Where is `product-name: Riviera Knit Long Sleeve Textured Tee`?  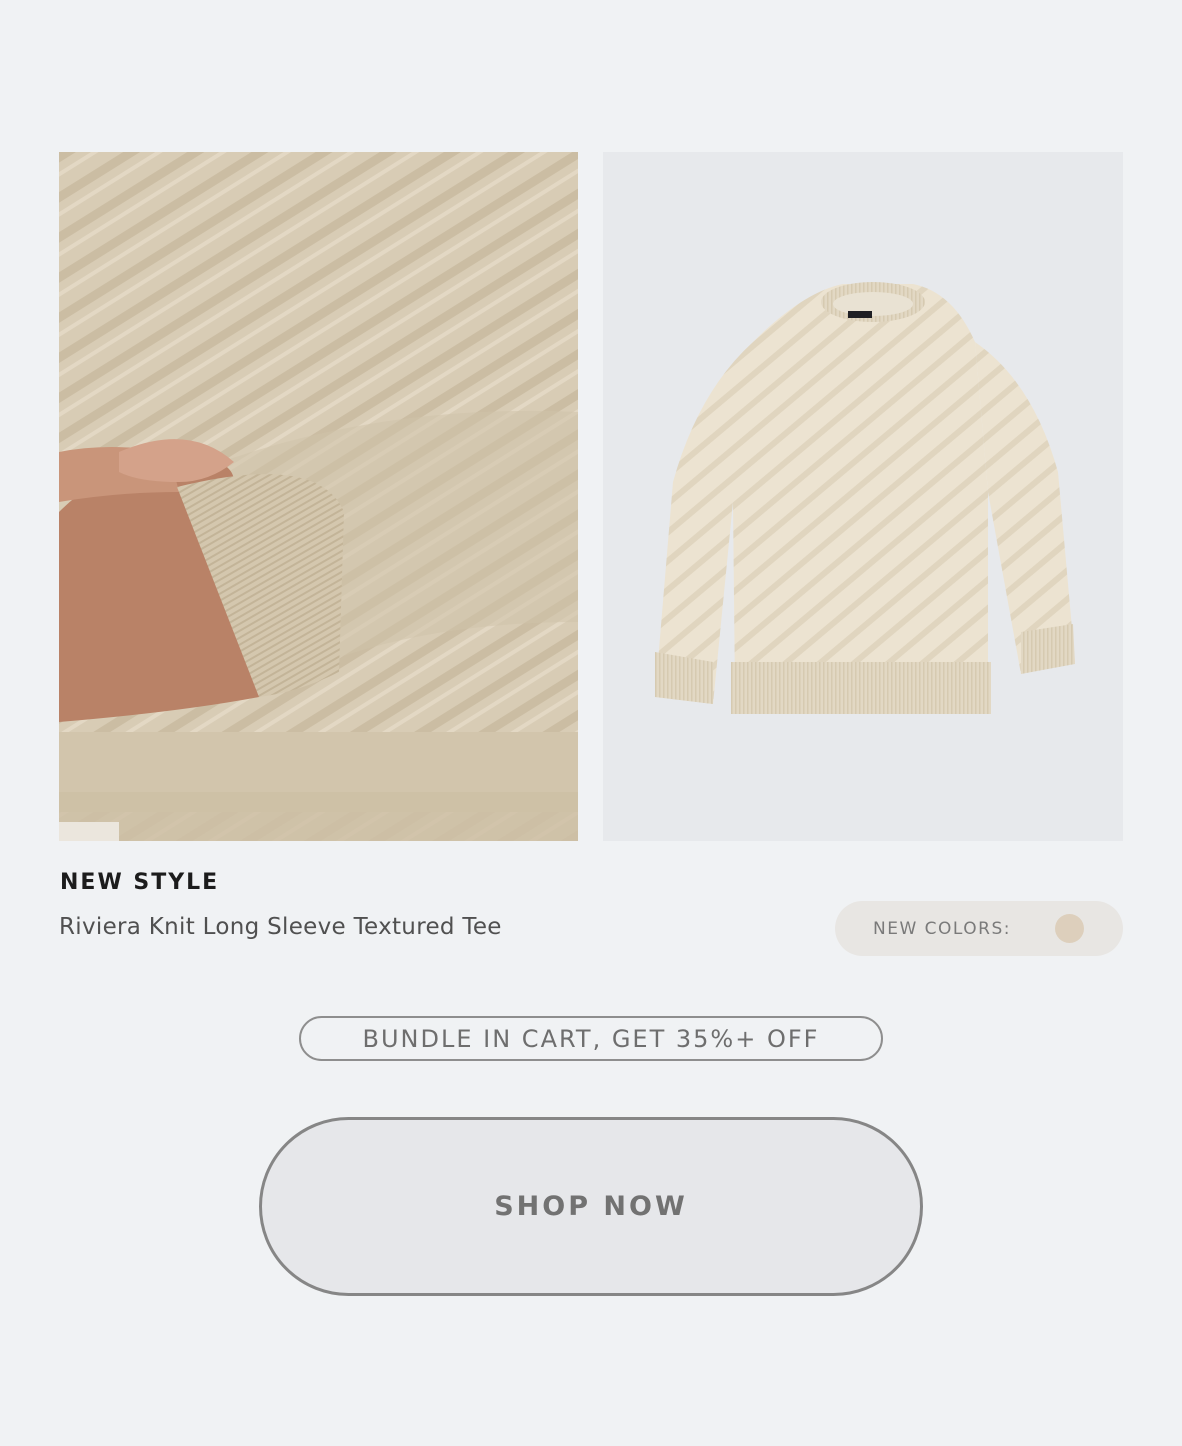 product-name: Riviera Knit Long Sleeve Textured Tee is located at coordinates (280, 927).